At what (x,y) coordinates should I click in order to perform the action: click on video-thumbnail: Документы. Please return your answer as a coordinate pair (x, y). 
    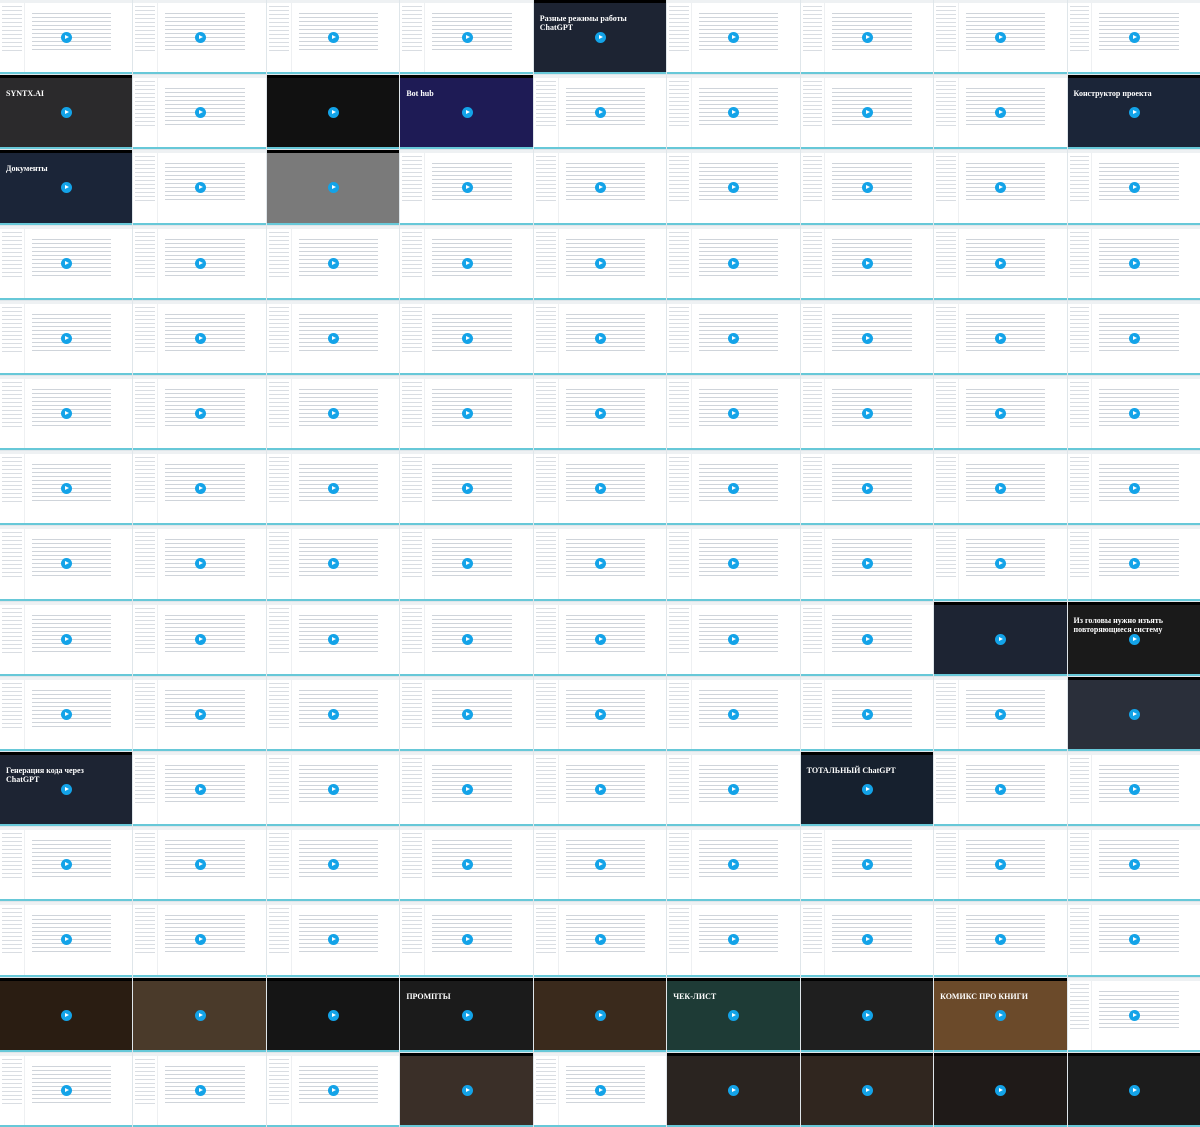
    Looking at the image, I should click on (66, 187).